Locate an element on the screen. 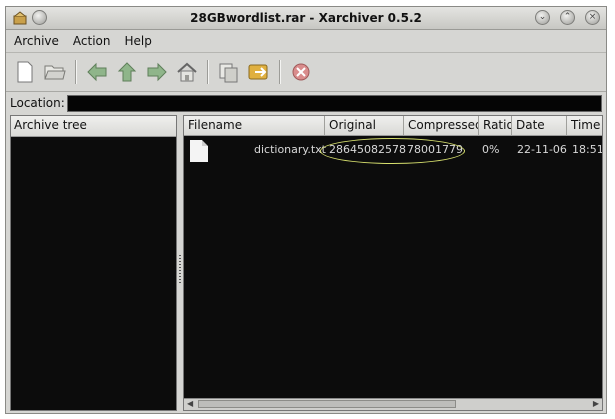 The image size is (615, 419). back-icon is located at coordinates (97, 72).